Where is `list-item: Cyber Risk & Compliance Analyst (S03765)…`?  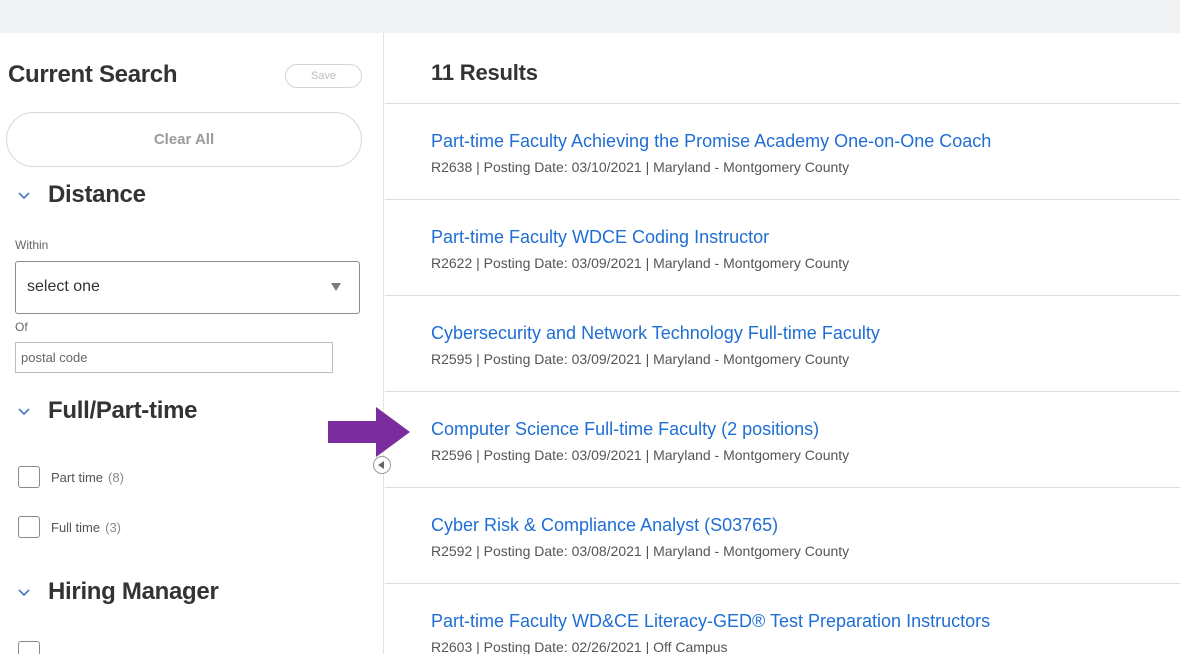 list-item: Cyber Risk & Compliance Analyst (S03765)… is located at coordinates (782, 536).